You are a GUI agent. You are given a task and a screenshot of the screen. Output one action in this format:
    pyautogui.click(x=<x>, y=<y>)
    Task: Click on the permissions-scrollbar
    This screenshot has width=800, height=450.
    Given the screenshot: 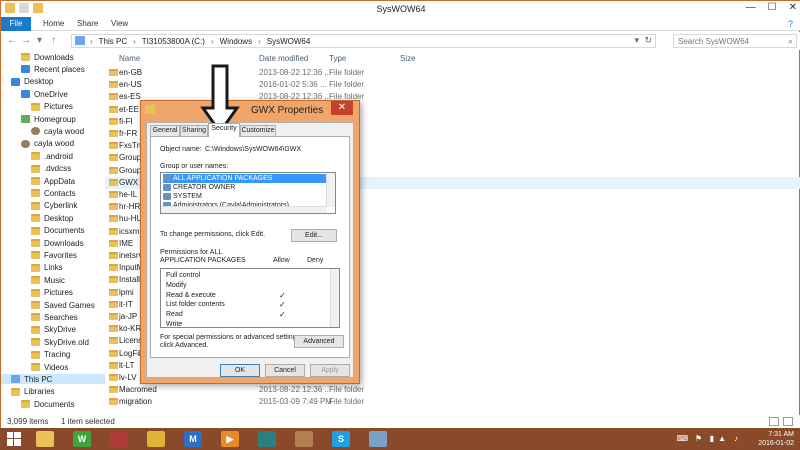 What is the action you would take?
    pyautogui.click(x=334, y=298)
    